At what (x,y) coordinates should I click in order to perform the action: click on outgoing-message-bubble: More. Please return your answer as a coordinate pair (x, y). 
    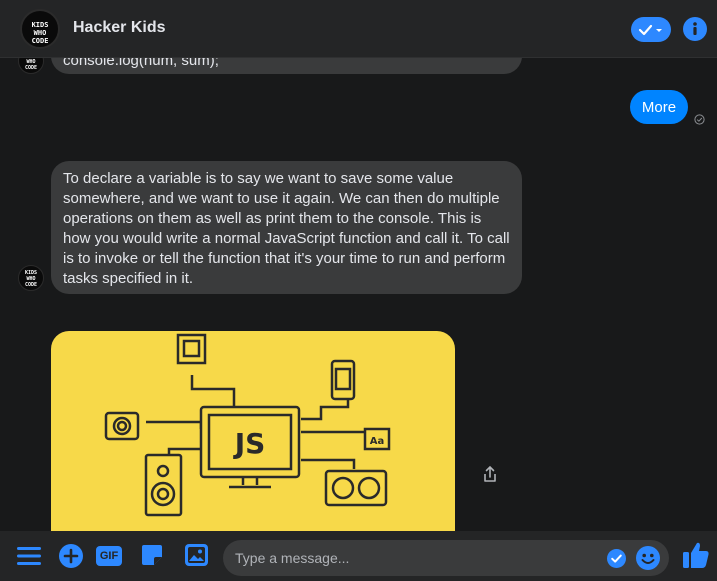
    Looking at the image, I should click on (659, 107).